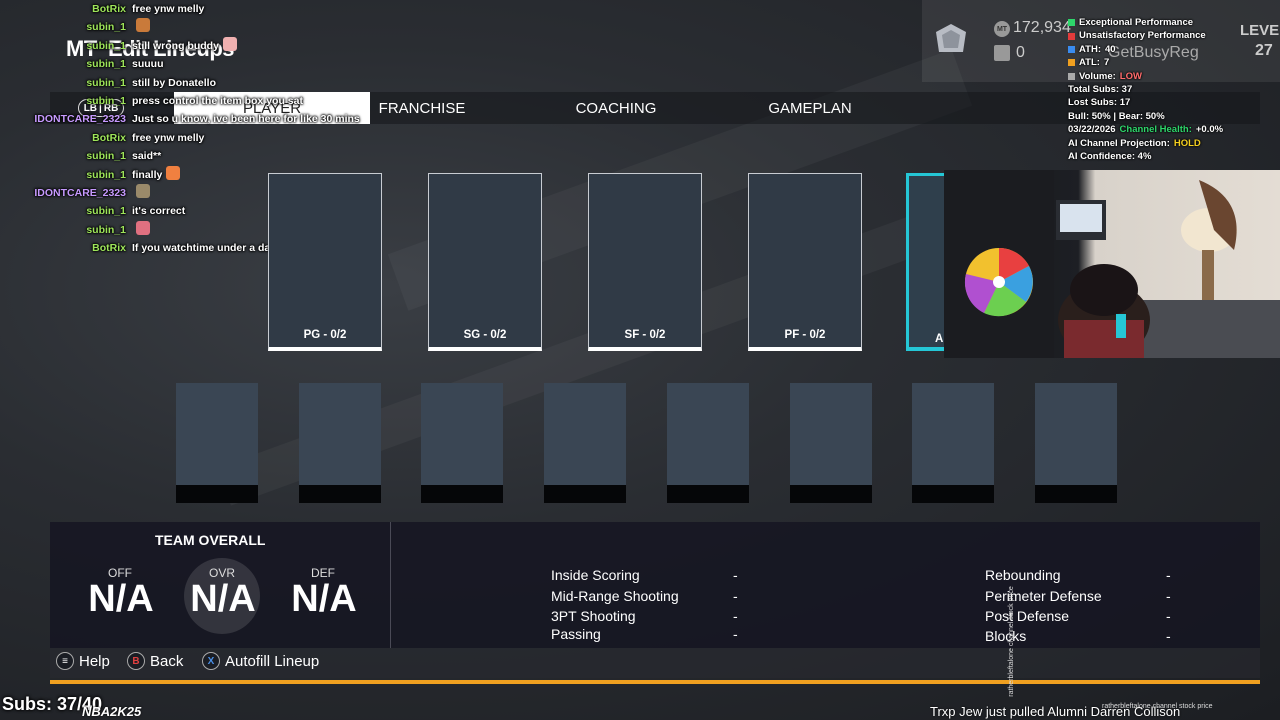  I want to click on autofill-label: Autofill Lineup, so click(272, 661).